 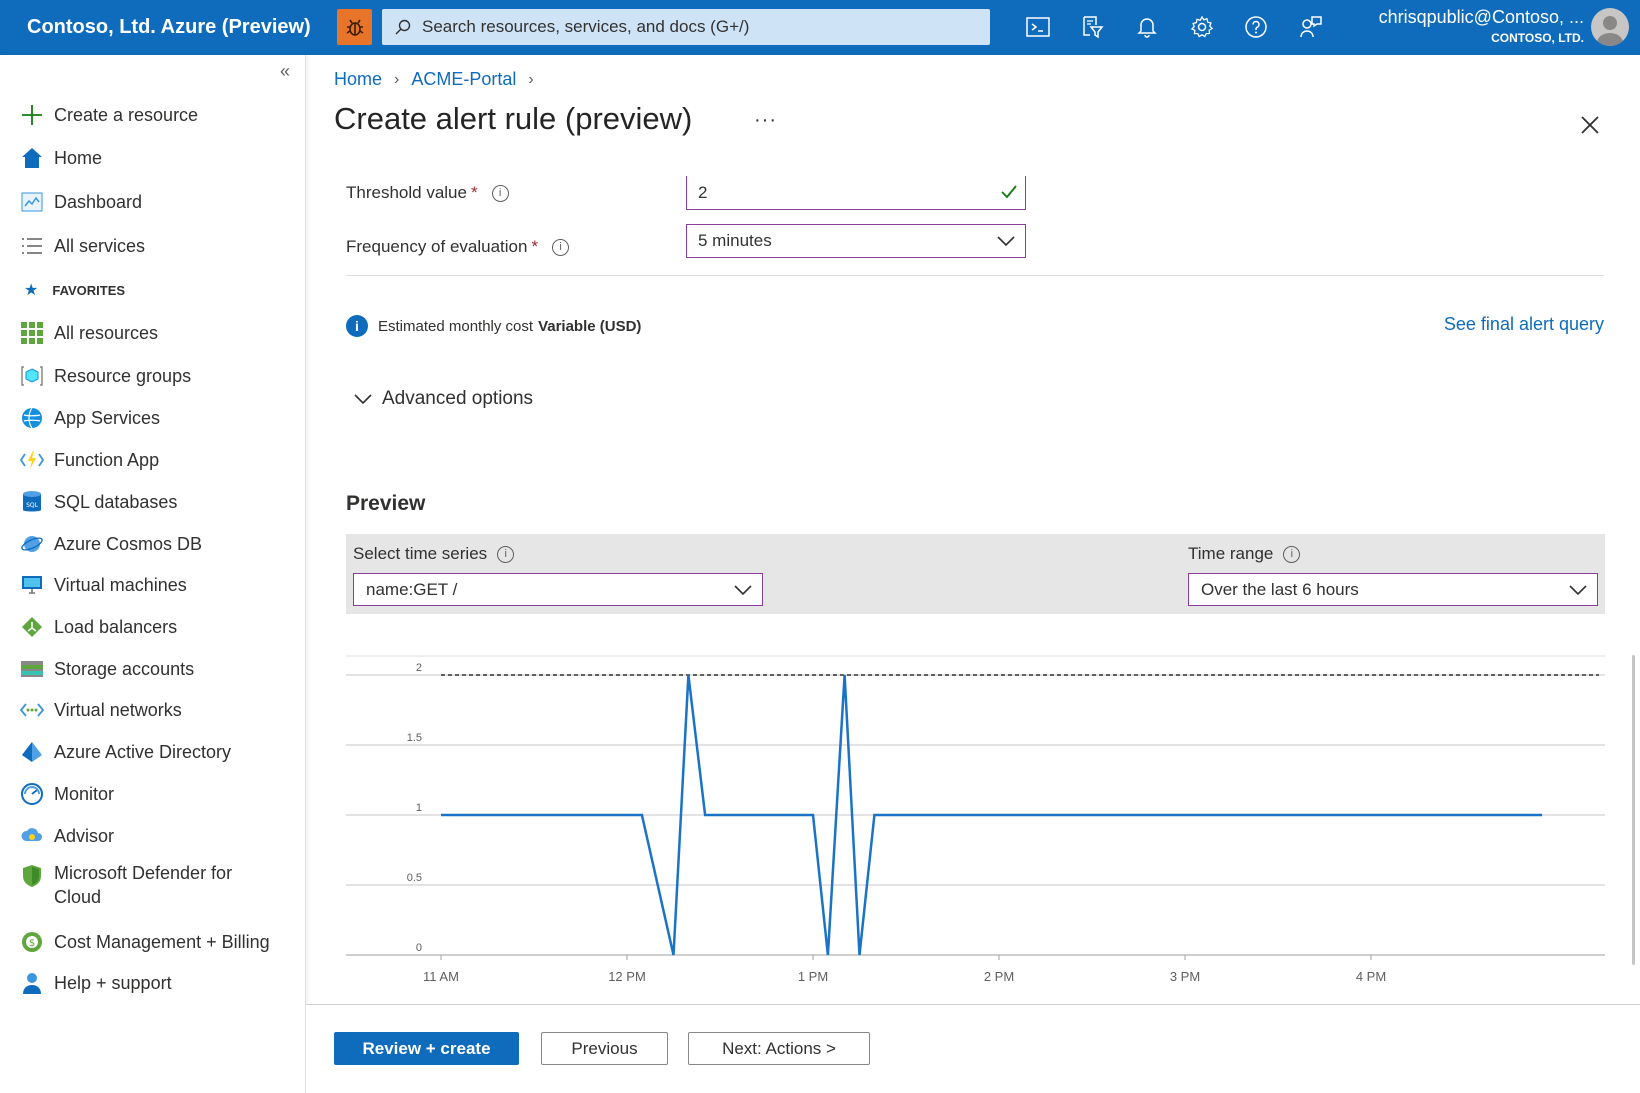 I want to click on cloud-icon, so click(x=32, y=836).